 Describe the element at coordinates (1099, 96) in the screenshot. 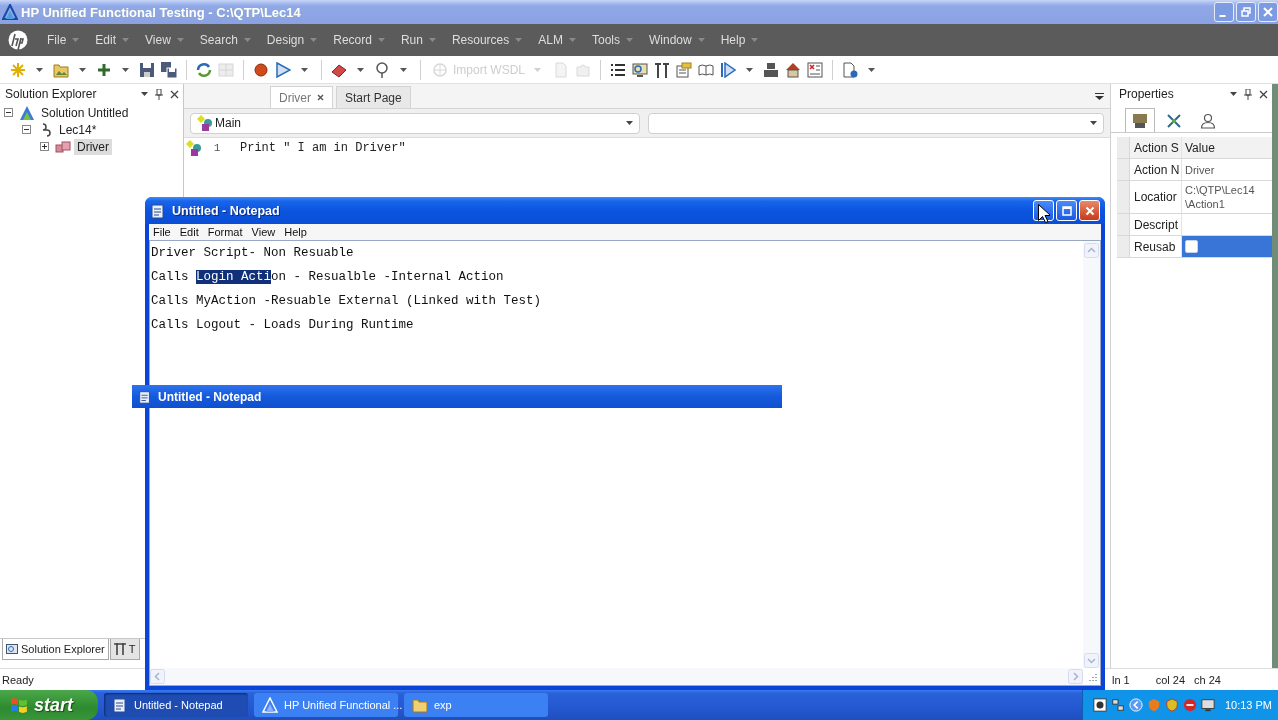

I see `dropdown-icon` at that location.